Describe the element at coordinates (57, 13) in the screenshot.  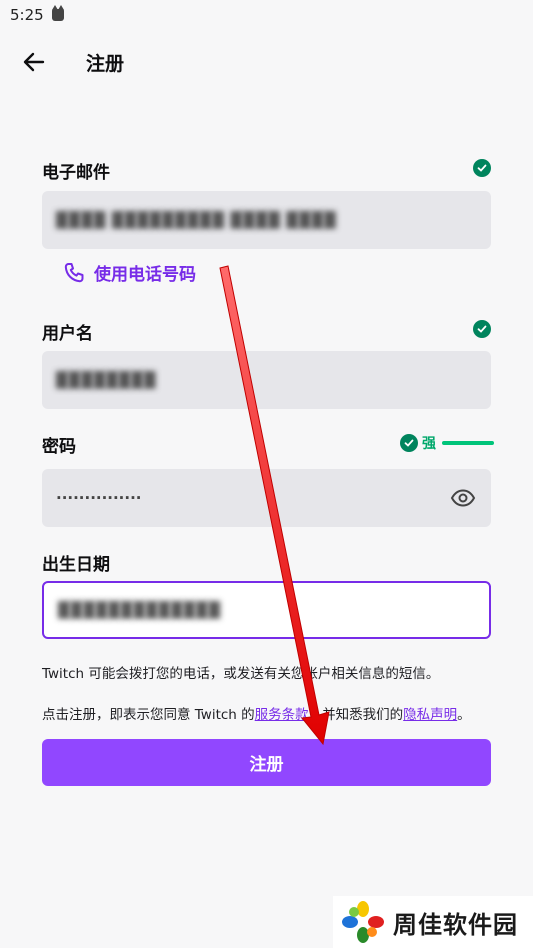
I see `notification-icon` at that location.